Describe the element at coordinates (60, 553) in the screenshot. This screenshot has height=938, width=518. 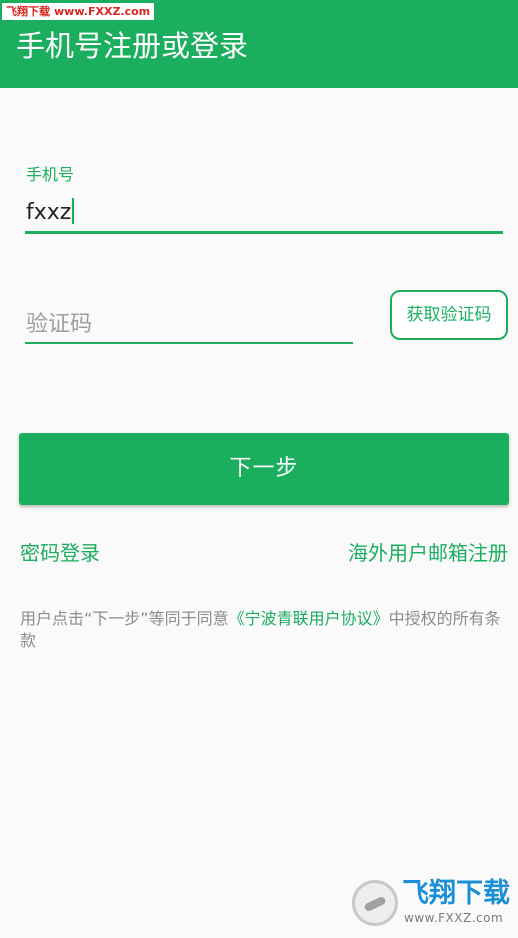
I see `password-login-link: 密码登录` at that location.